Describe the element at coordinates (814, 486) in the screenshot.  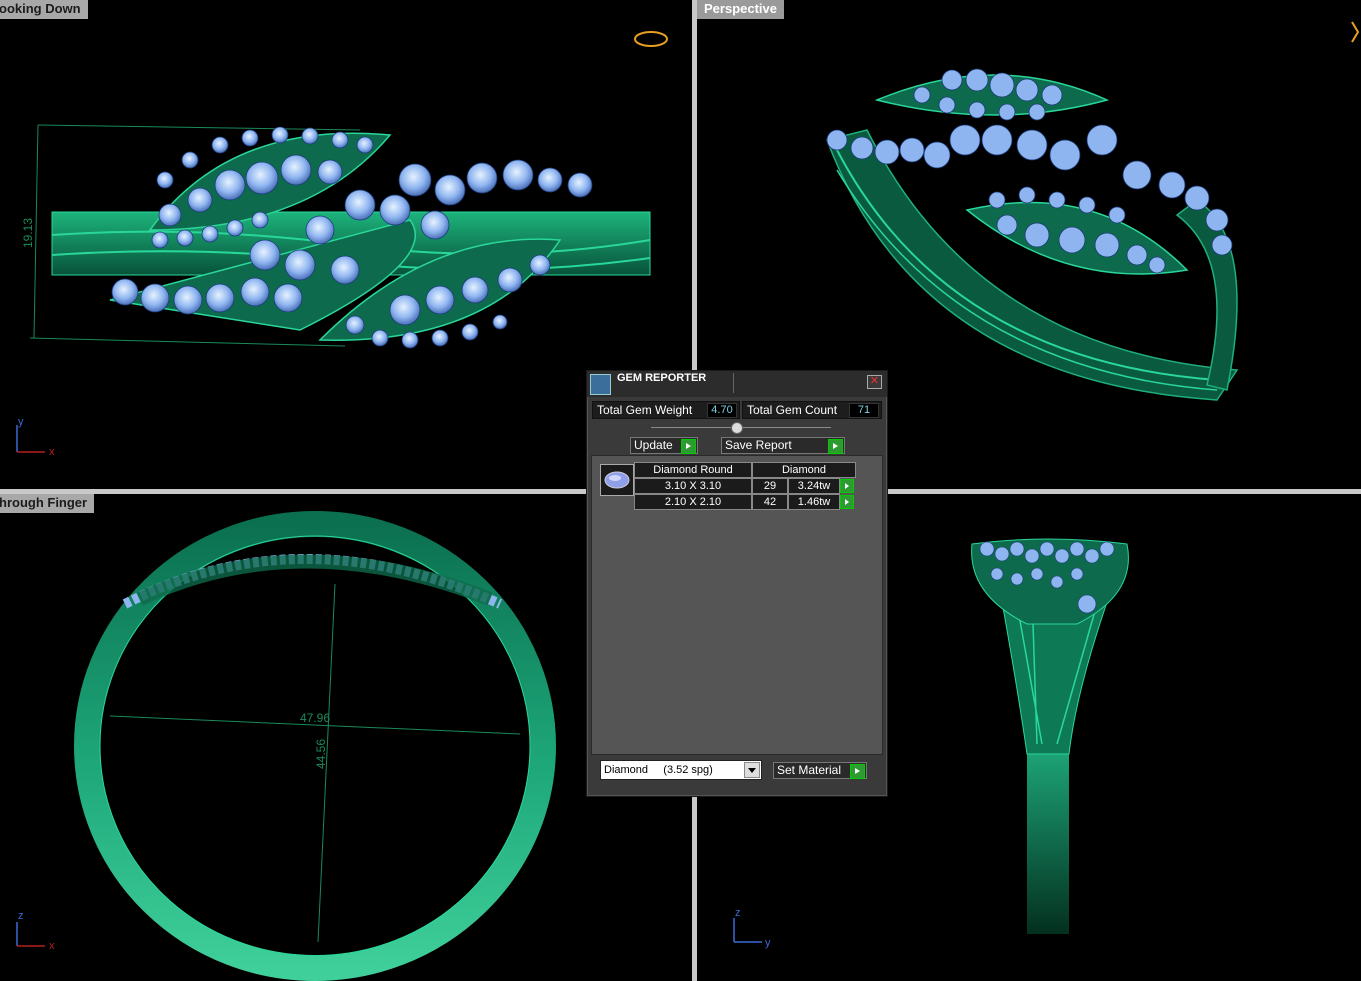
I see `gem-row-weight: 3.24tw` at that location.